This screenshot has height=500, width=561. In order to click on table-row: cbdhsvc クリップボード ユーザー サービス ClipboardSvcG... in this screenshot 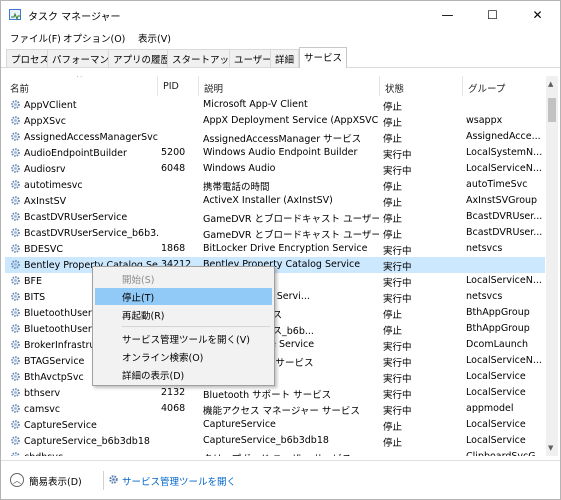, I will do `click(275, 452)`.